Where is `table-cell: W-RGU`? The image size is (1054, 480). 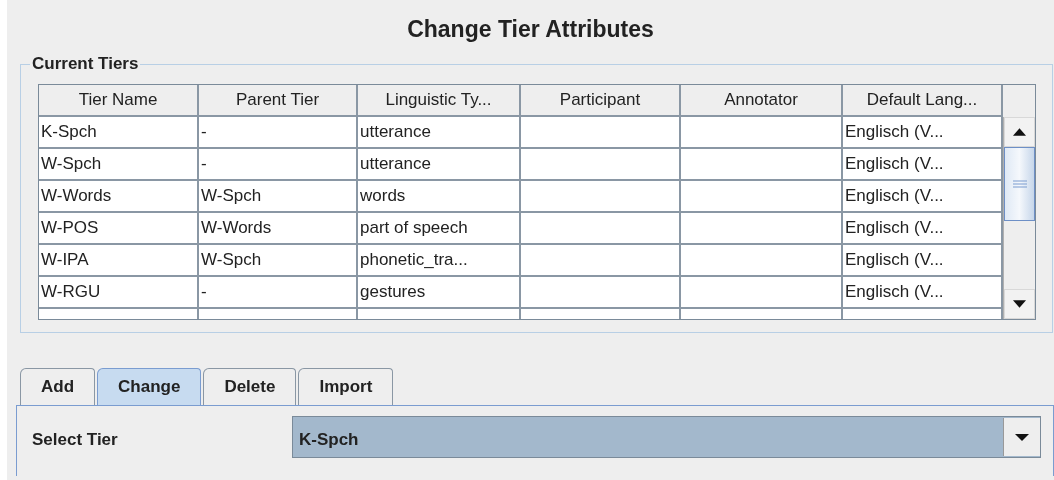 table-cell: W-RGU is located at coordinates (119, 293).